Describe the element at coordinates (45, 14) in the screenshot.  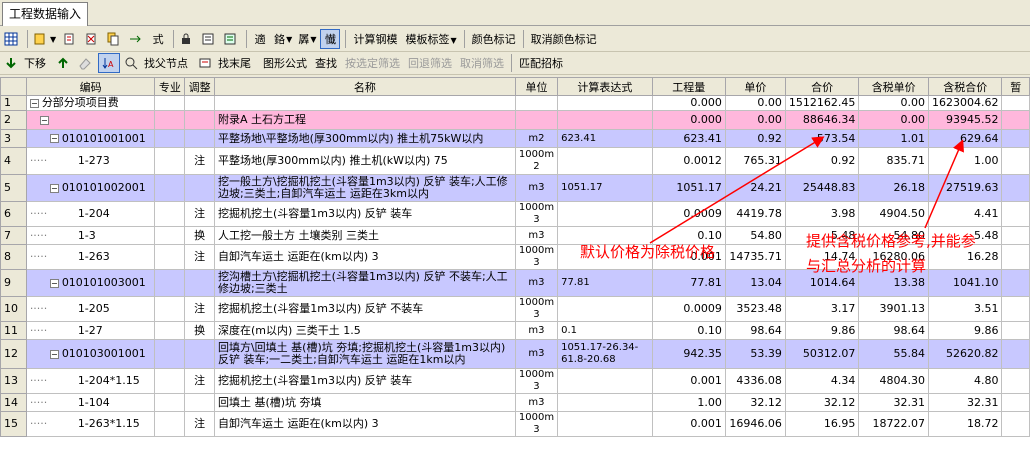
I see `tab-project-data-input: 工程数据输入` at that location.